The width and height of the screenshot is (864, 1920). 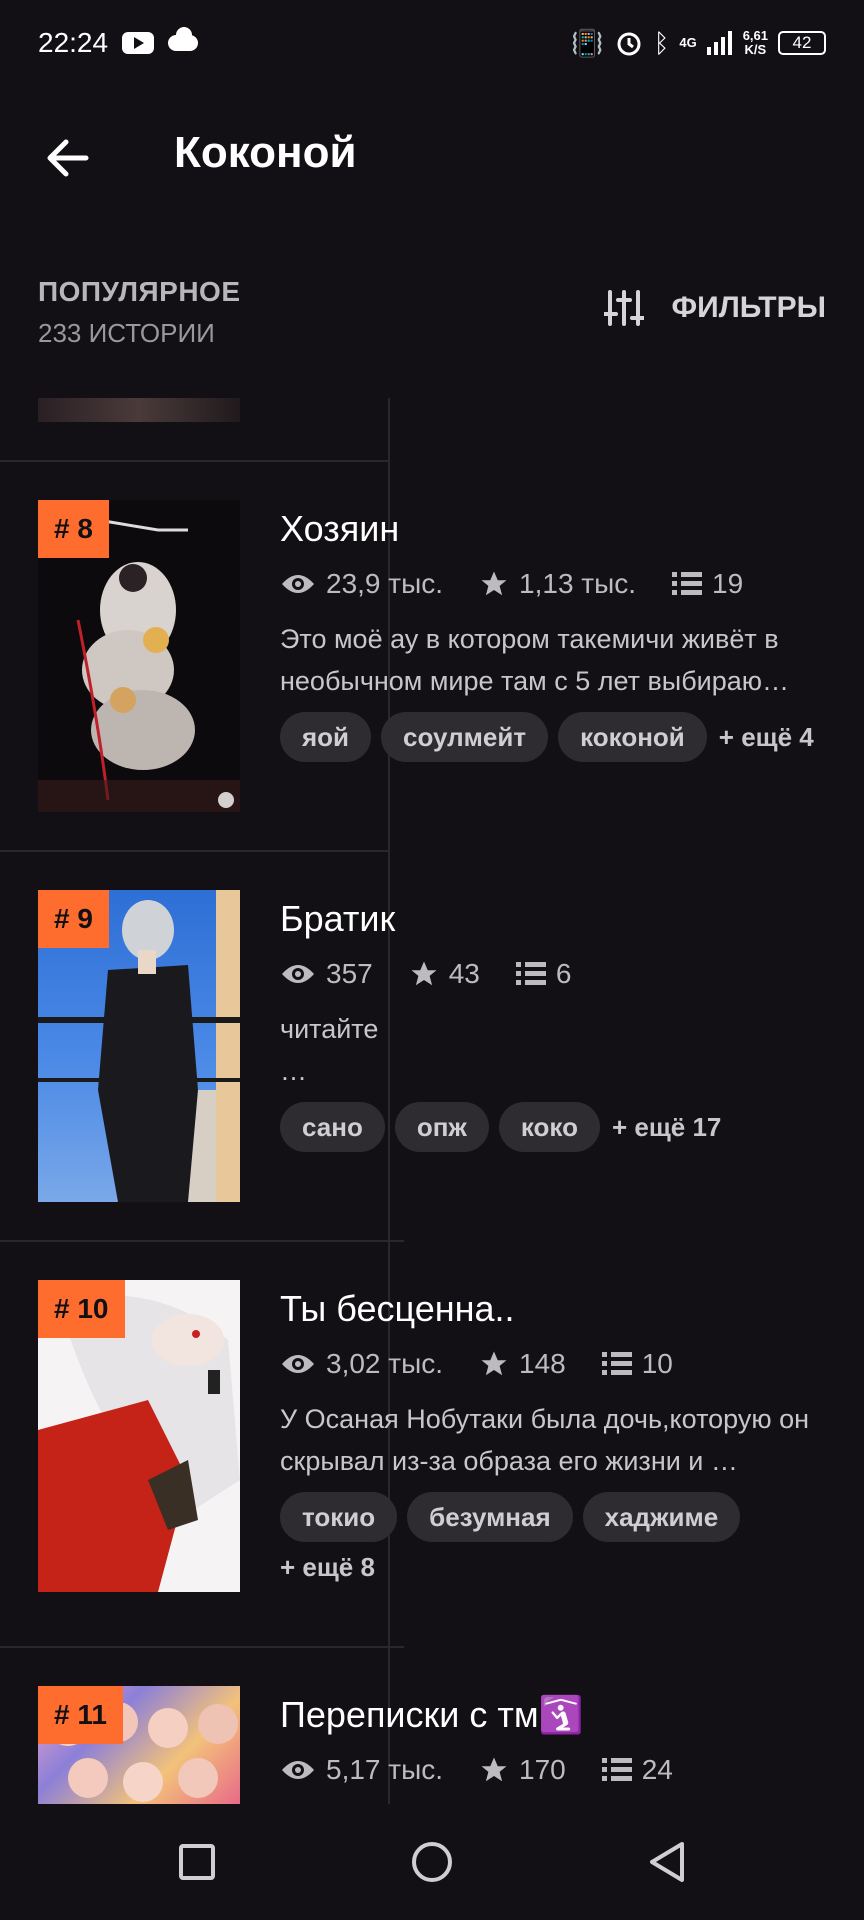 What do you see at coordinates (432, 1745) in the screenshot?
I see `story-card: # 11 Переписки с тм🛐 5,17 тыс. 170 24` at bounding box center [432, 1745].